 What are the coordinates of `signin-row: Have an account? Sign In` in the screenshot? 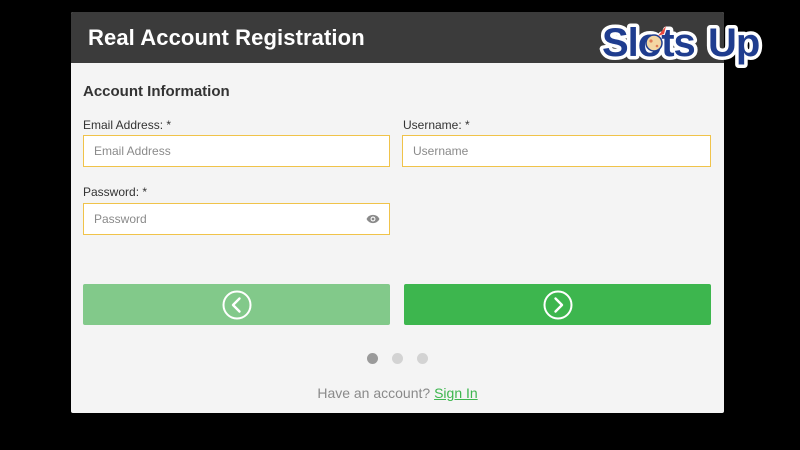 It's located at (397, 393).